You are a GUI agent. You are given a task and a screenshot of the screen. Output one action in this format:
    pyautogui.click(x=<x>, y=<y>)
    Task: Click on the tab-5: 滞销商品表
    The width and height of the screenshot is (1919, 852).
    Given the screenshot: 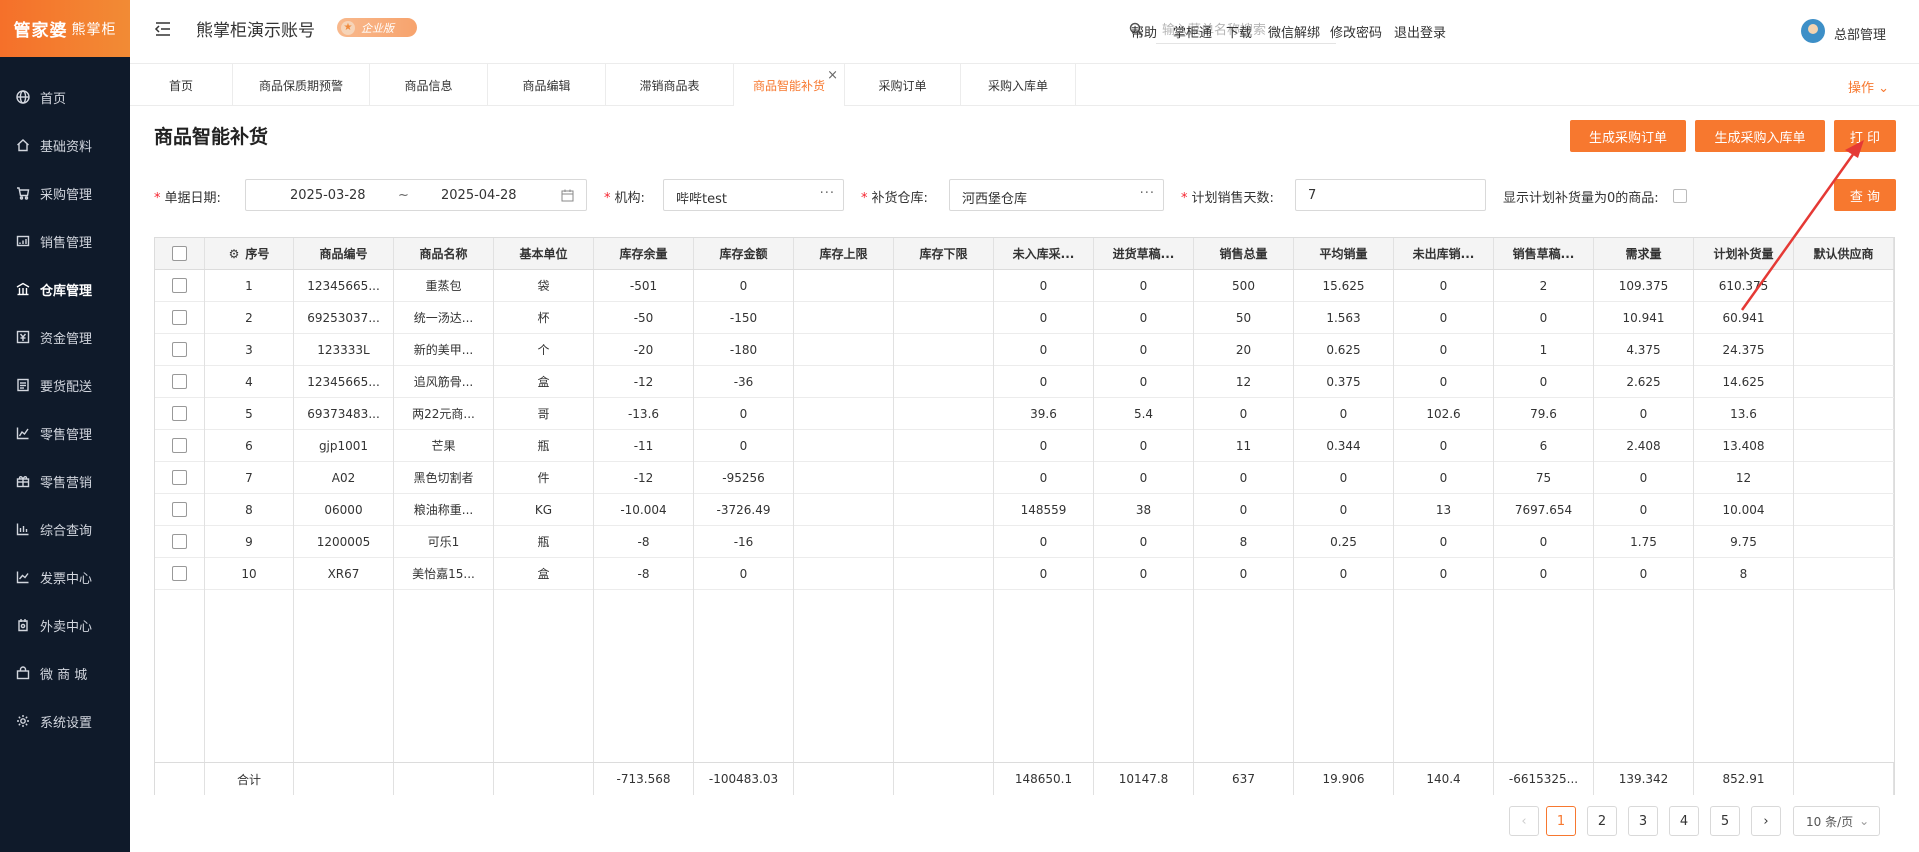 What is the action you would take?
    pyautogui.click(x=670, y=85)
    